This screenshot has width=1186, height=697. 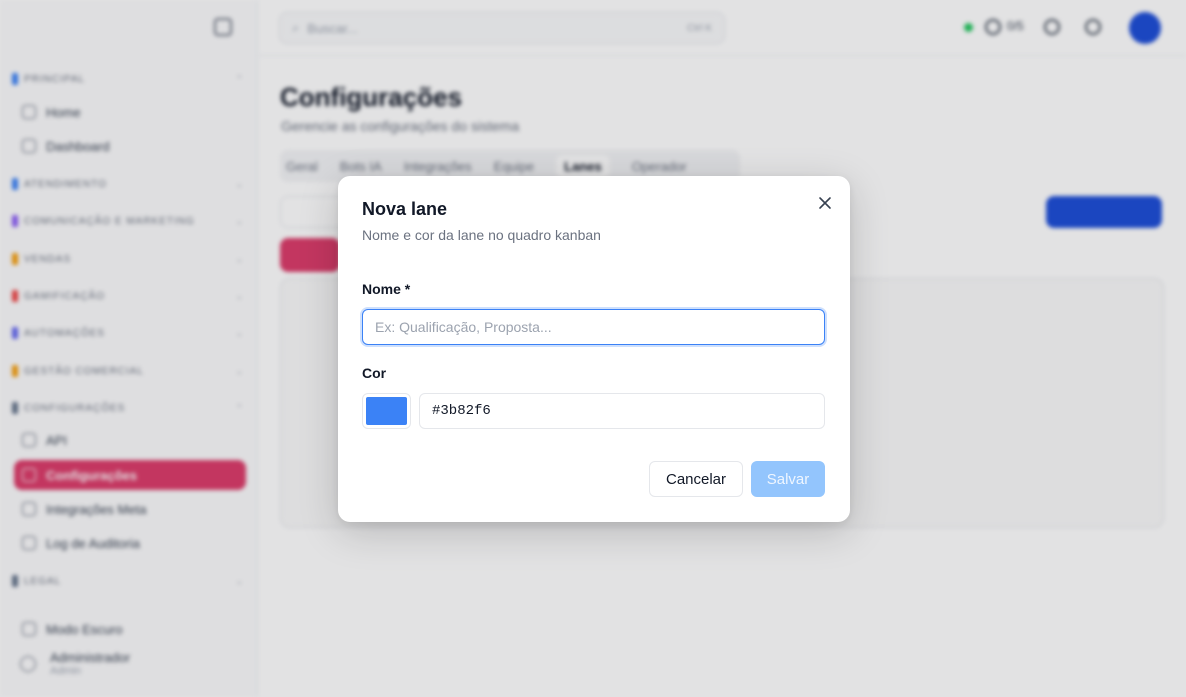 I want to click on color-hex-input, so click(x=622, y=411).